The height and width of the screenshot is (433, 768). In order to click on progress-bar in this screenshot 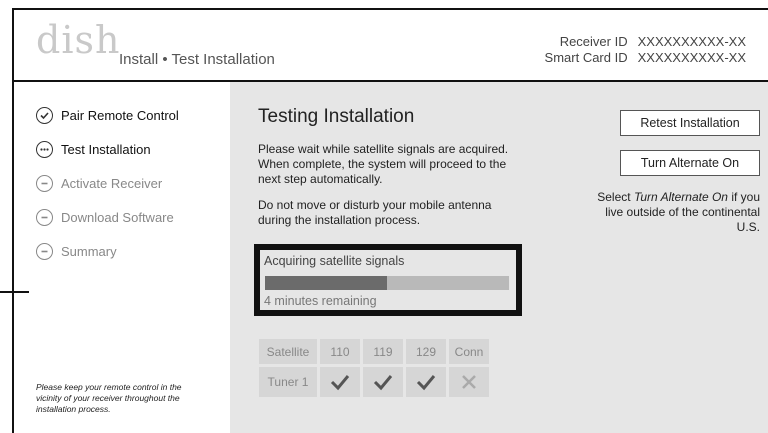, I will do `click(387, 283)`.